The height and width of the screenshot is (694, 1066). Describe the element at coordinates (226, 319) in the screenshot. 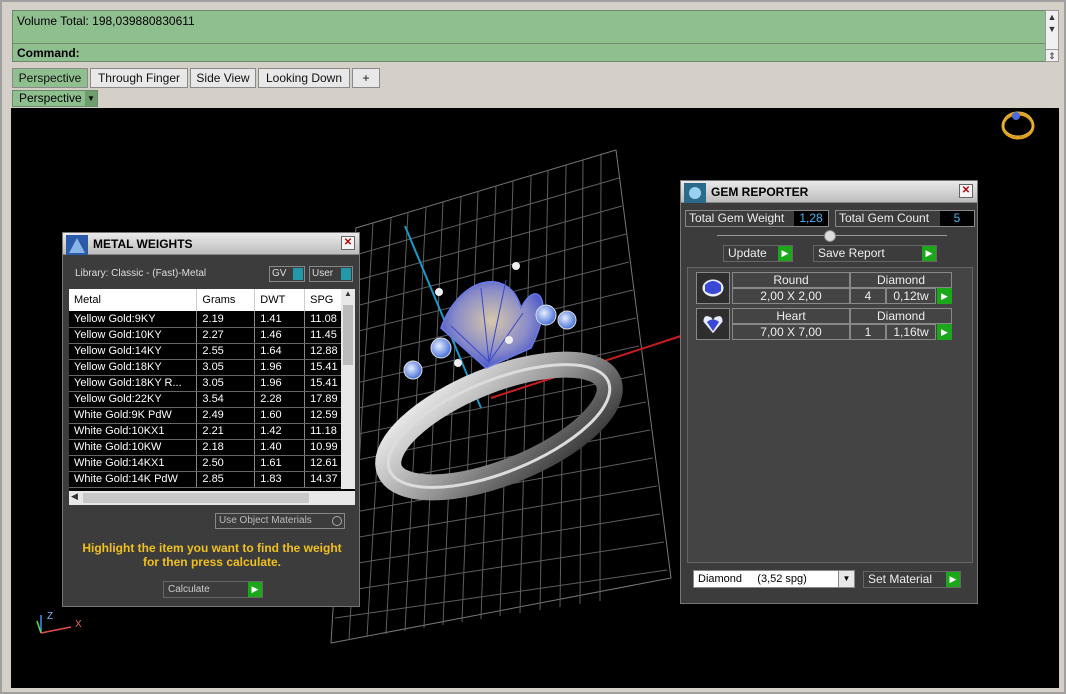

I see `grams-cell: 2.19` at that location.